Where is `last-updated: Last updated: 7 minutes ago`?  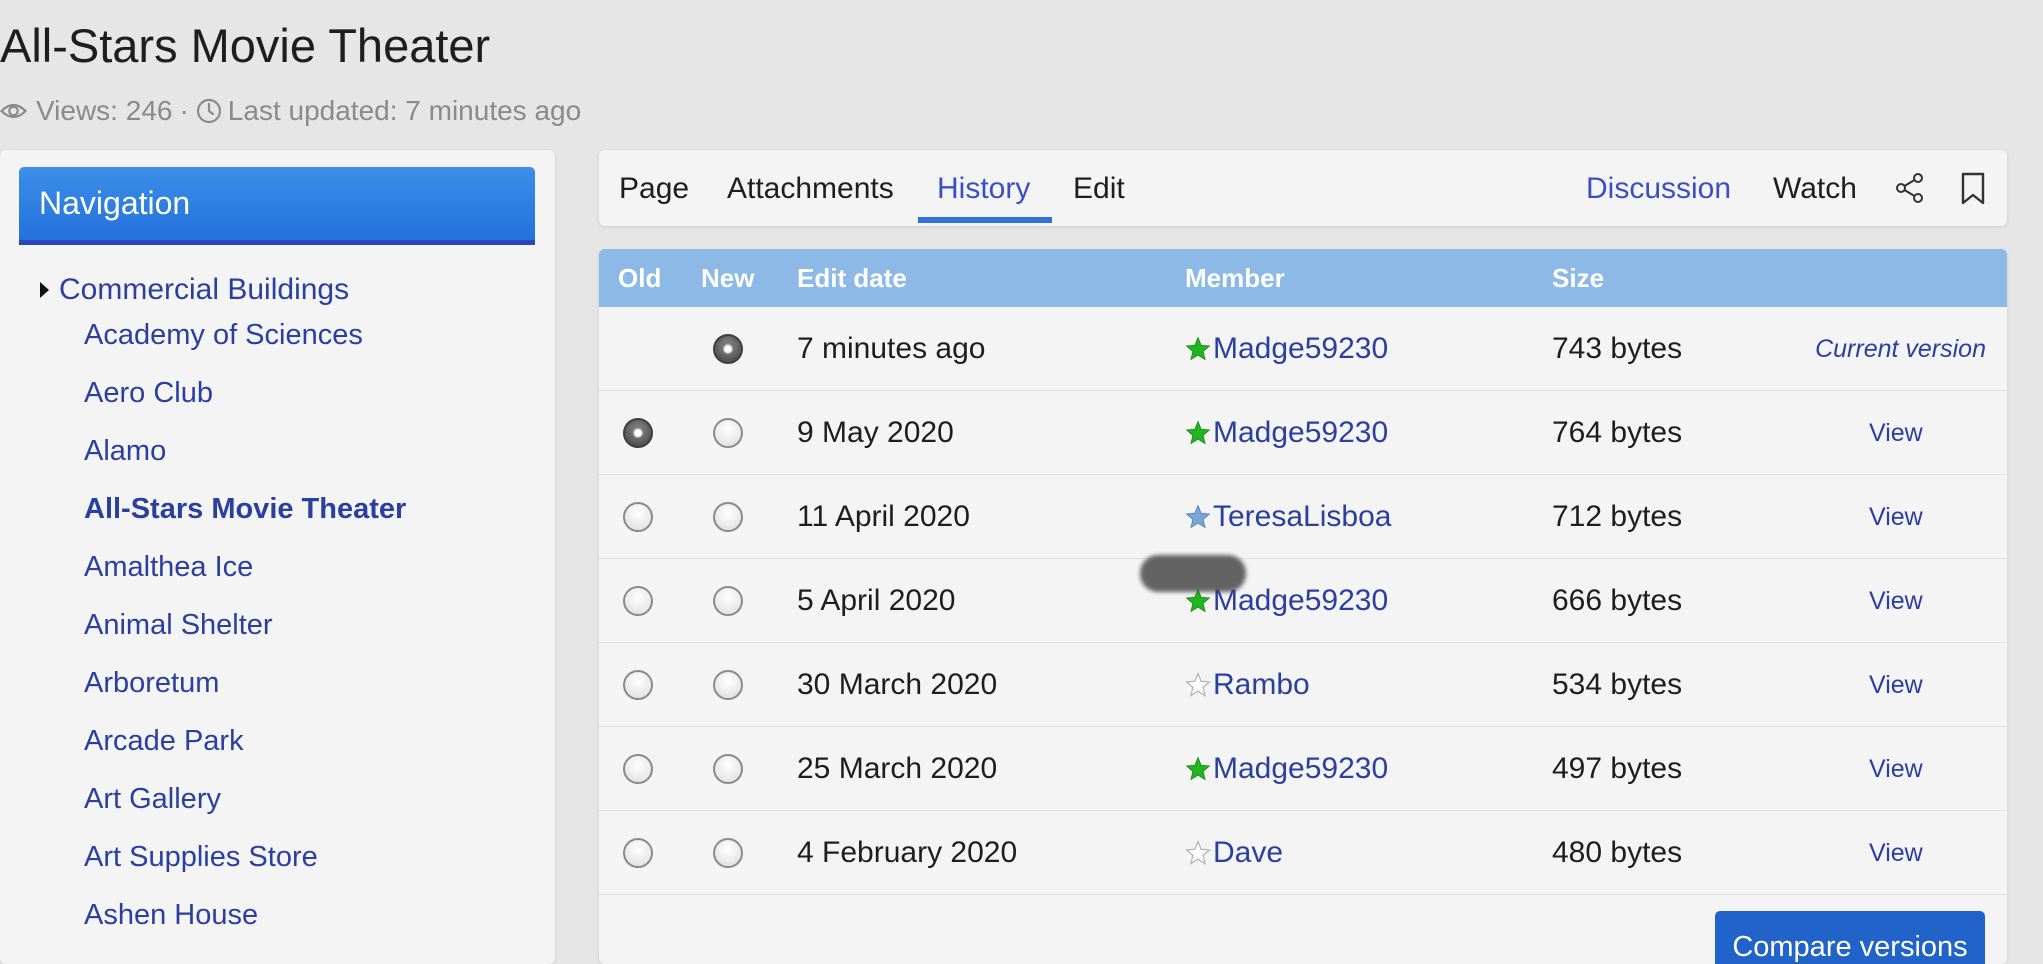 last-updated: Last updated: 7 minutes ago is located at coordinates (404, 110).